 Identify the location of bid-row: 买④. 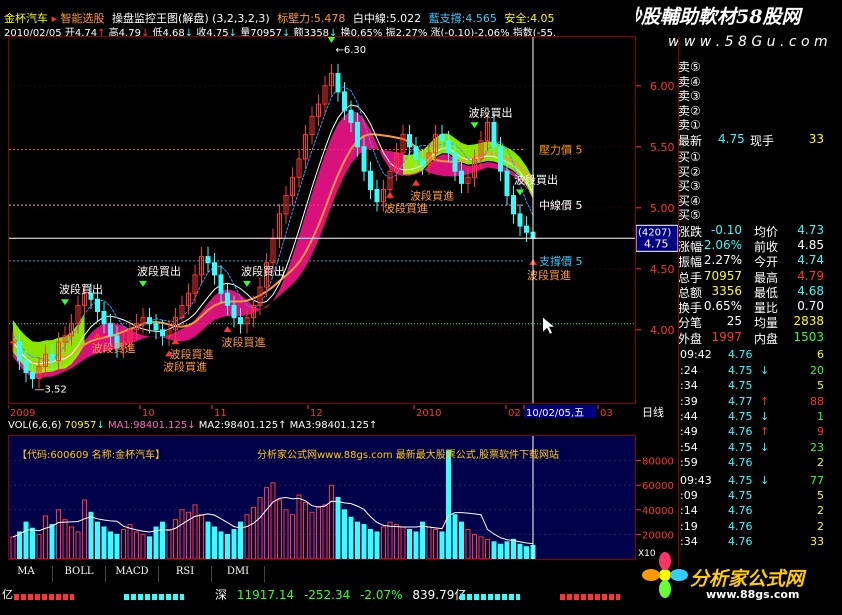
(753, 200).